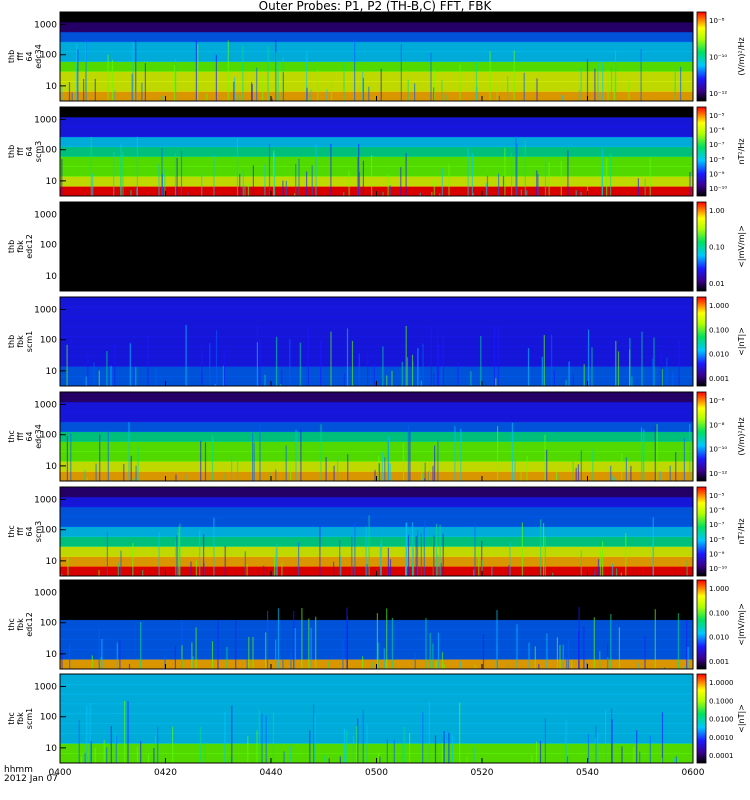  What do you see at coordinates (52, 749) in the screenshot?
I see `y-tick-label: 10` at bounding box center [52, 749].